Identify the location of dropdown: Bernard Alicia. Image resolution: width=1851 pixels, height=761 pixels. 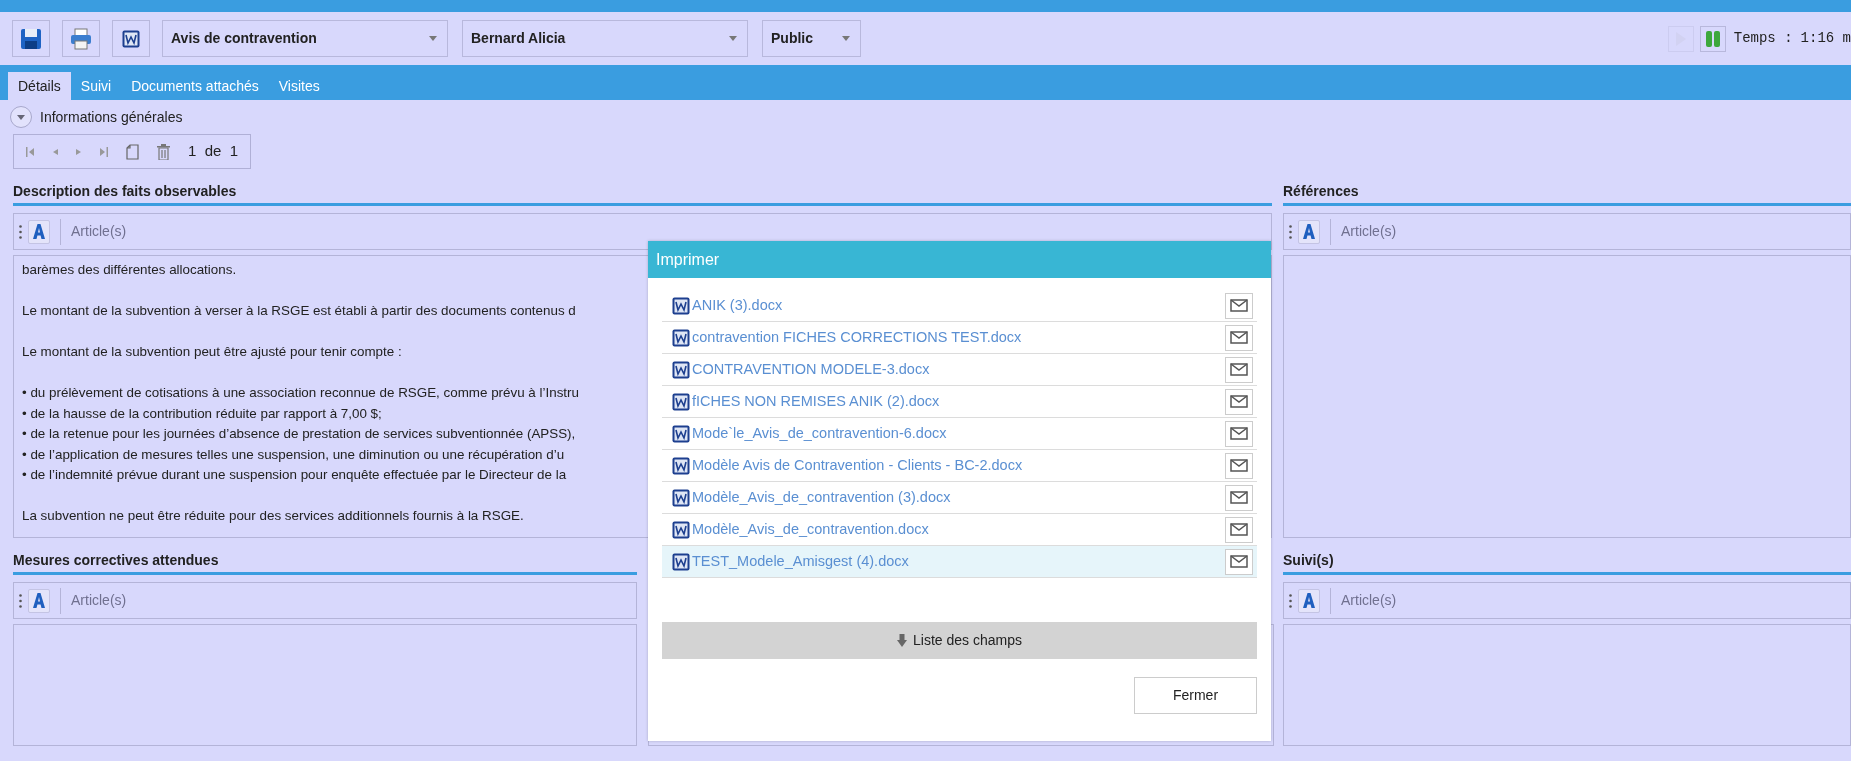
(605, 38).